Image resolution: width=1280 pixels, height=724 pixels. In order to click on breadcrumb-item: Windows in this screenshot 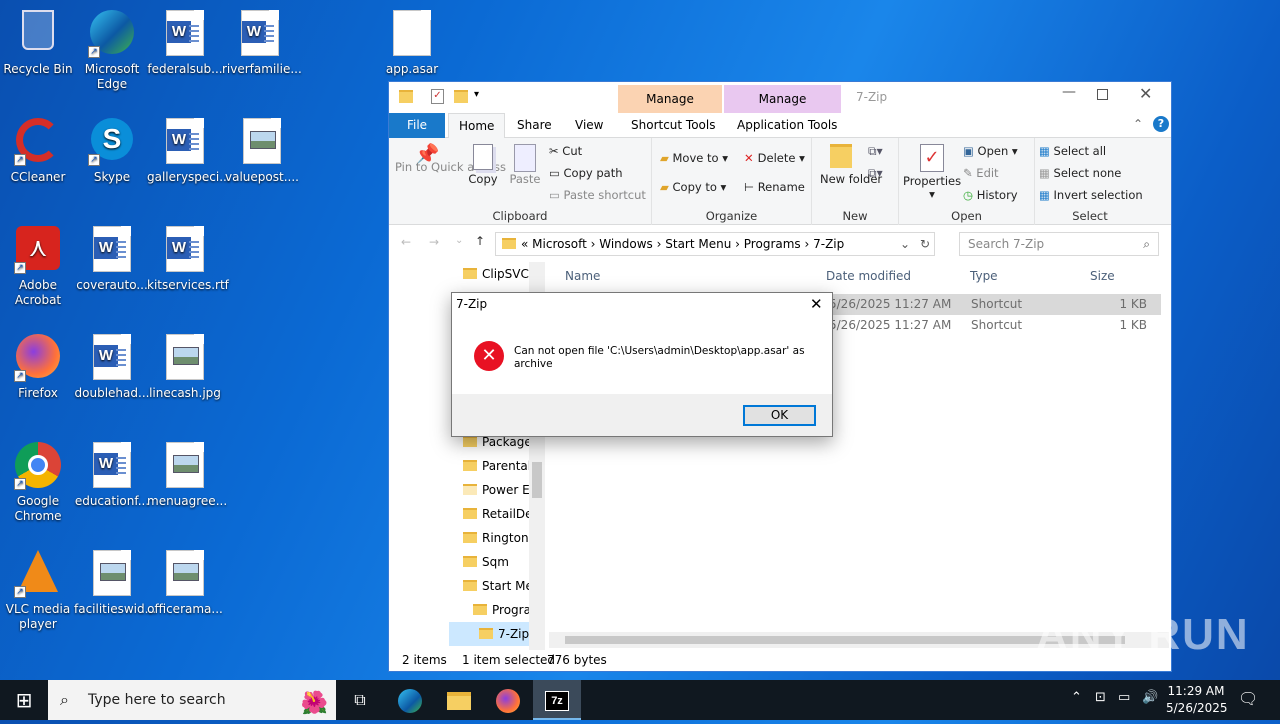, I will do `click(625, 244)`.